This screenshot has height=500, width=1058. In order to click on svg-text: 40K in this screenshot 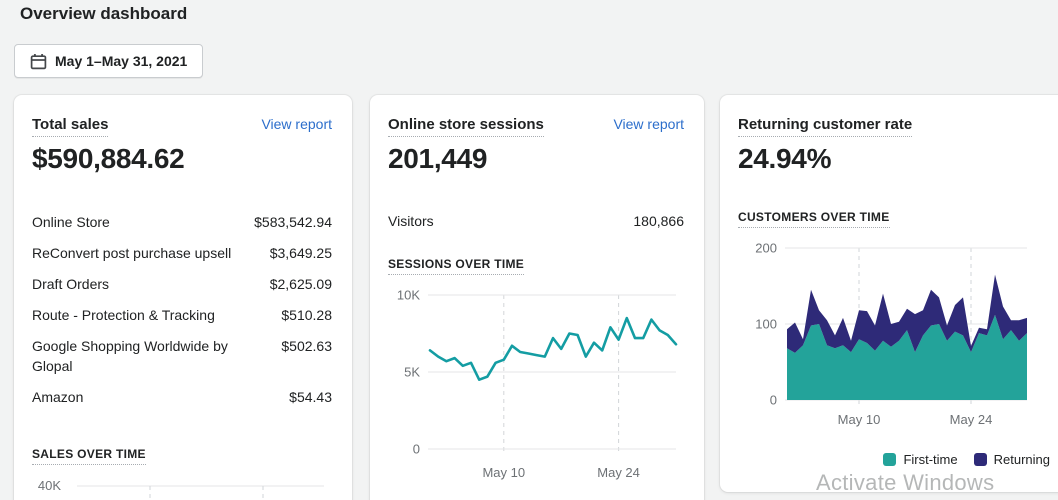, I will do `click(49, 485)`.